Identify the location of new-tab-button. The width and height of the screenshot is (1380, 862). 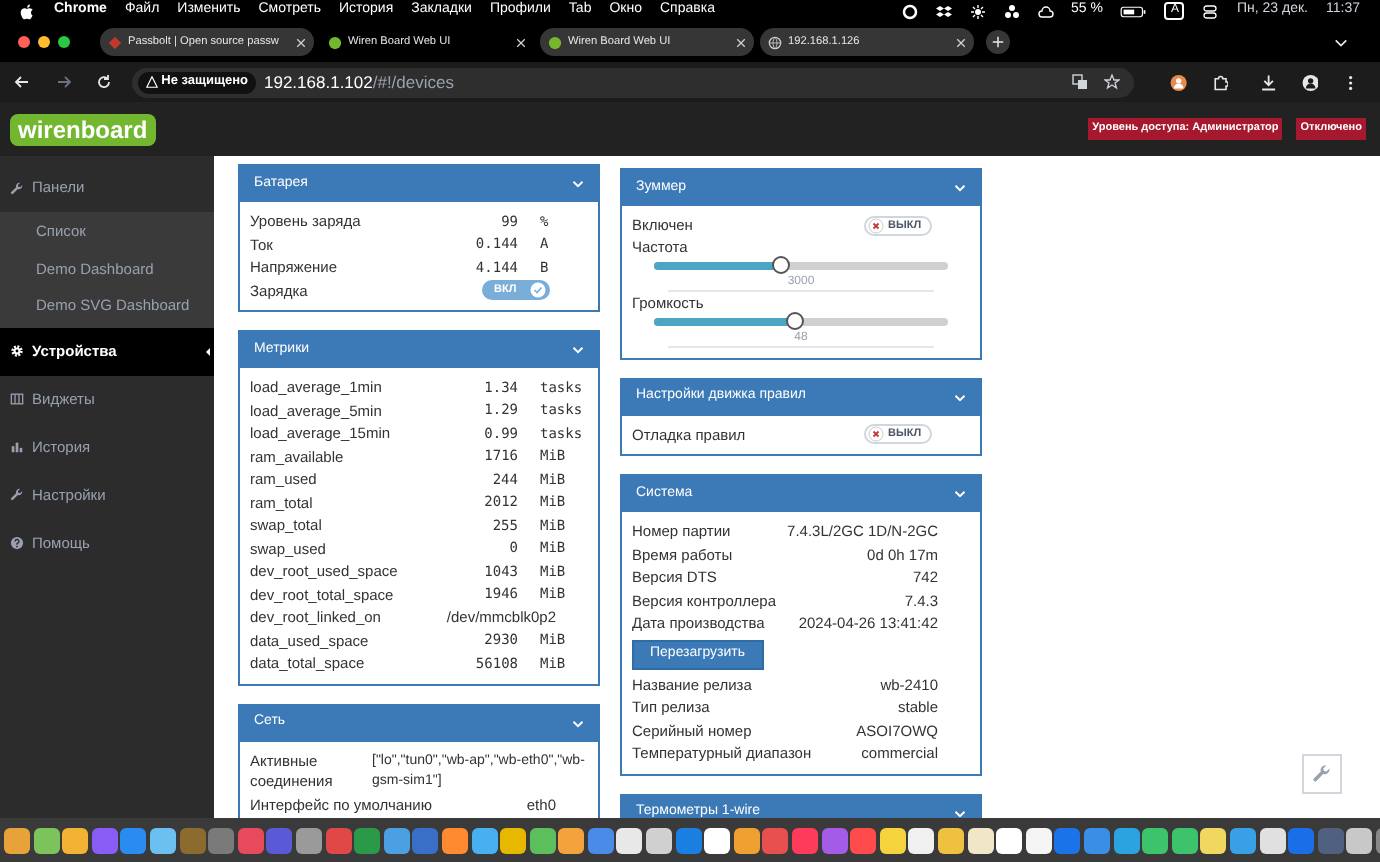
(998, 42).